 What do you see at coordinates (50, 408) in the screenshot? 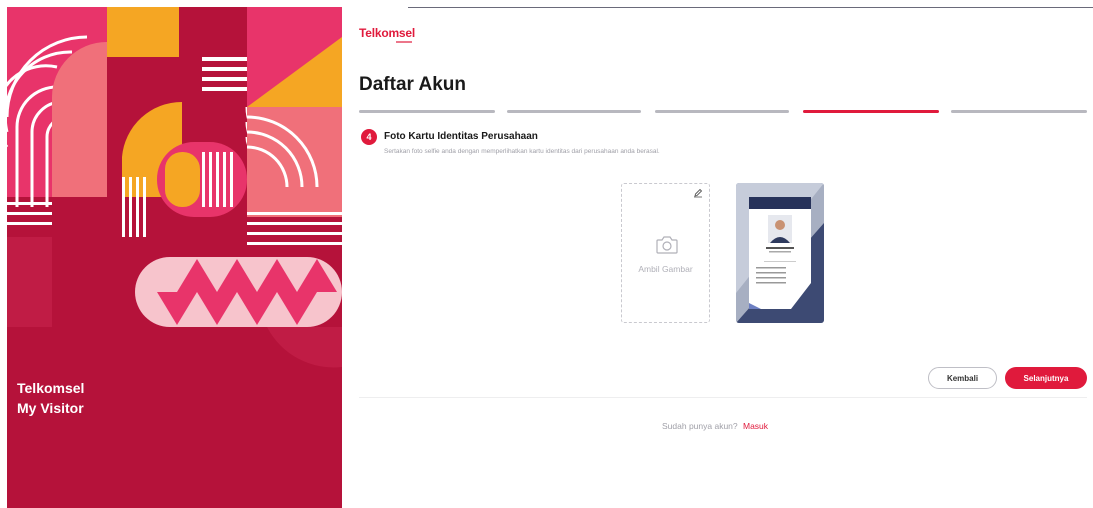
I see `brand-line-2: My Visitor` at bounding box center [50, 408].